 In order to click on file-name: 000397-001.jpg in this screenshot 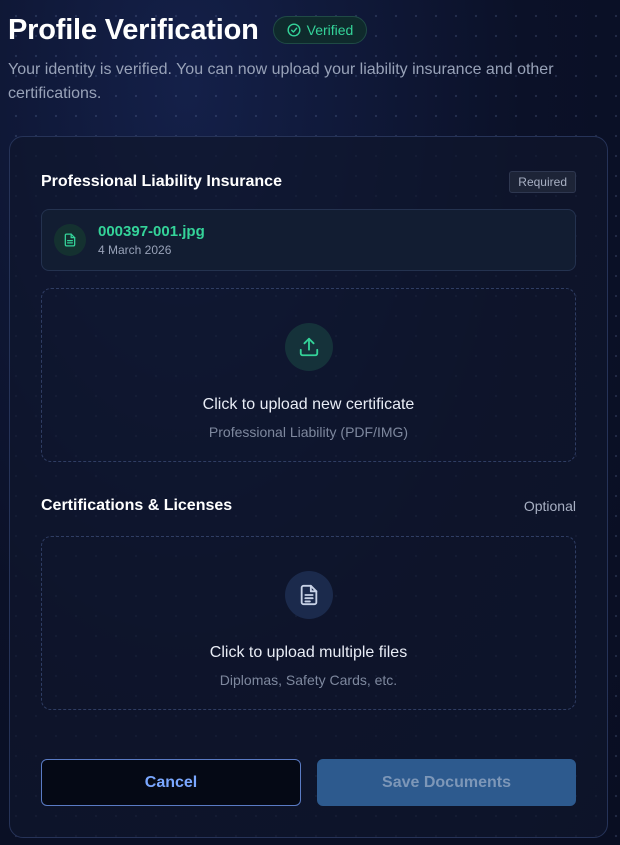, I will do `click(151, 231)`.